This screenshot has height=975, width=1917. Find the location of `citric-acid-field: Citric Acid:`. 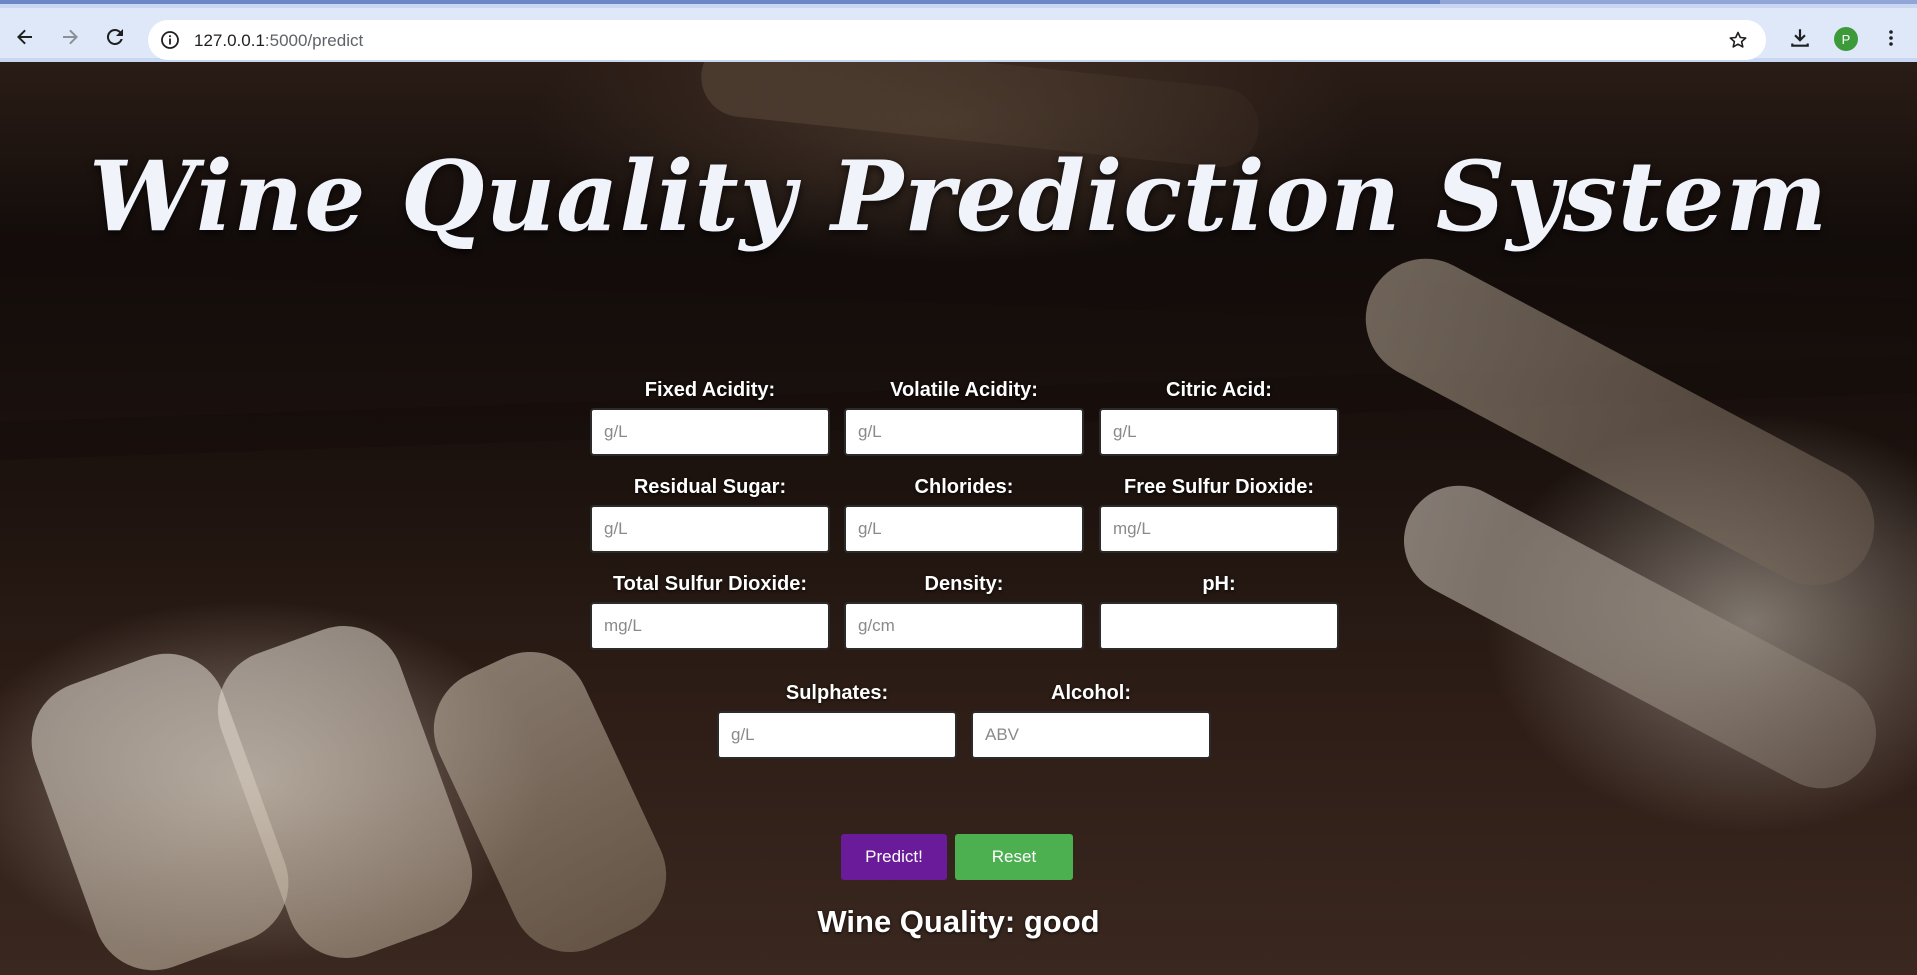

citric-acid-field: Citric Acid: is located at coordinates (1219, 417).